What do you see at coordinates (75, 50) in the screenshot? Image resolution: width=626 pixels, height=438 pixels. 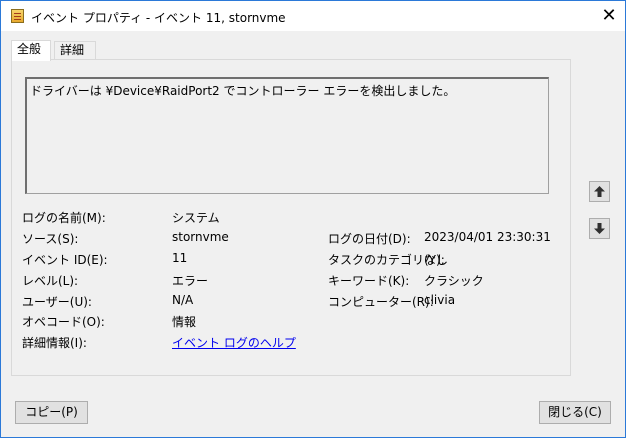 I see `tab-details: 詳細` at bounding box center [75, 50].